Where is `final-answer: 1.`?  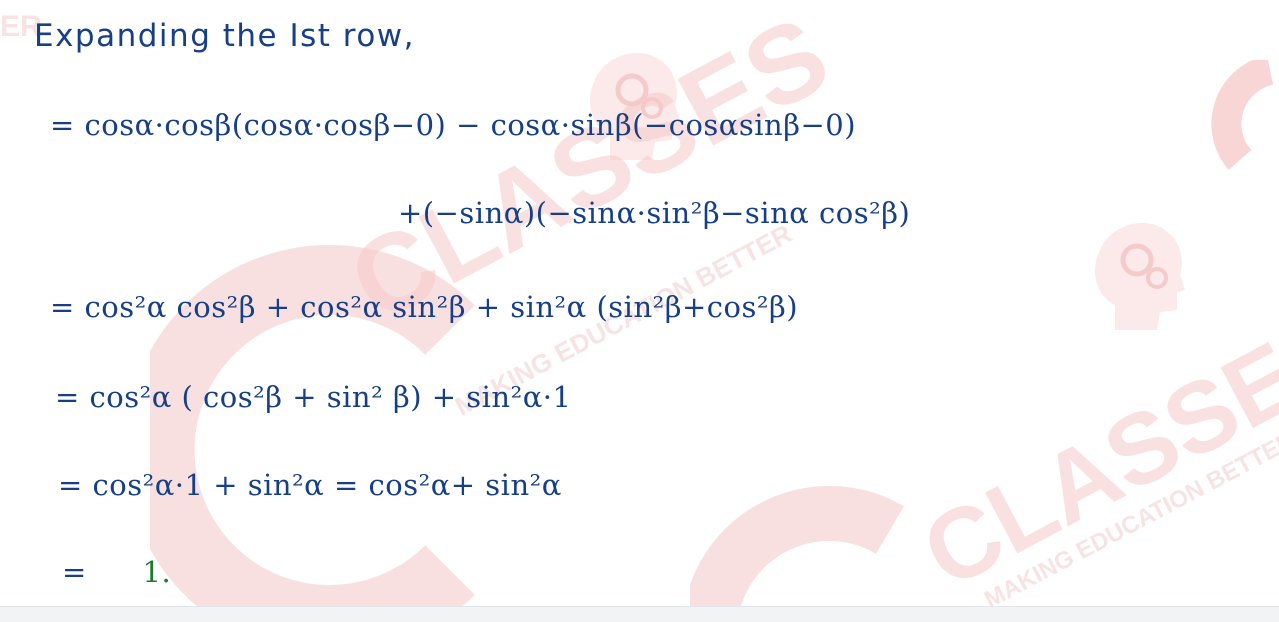
final-answer: 1. is located at coordinates (157, 572).